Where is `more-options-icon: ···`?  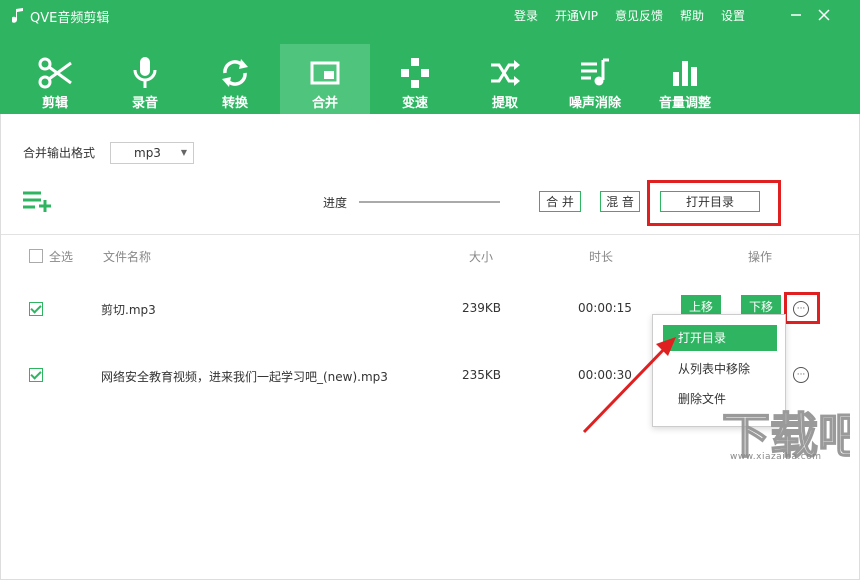 more-options-icon: ··· is located at coordinates (801, 375).